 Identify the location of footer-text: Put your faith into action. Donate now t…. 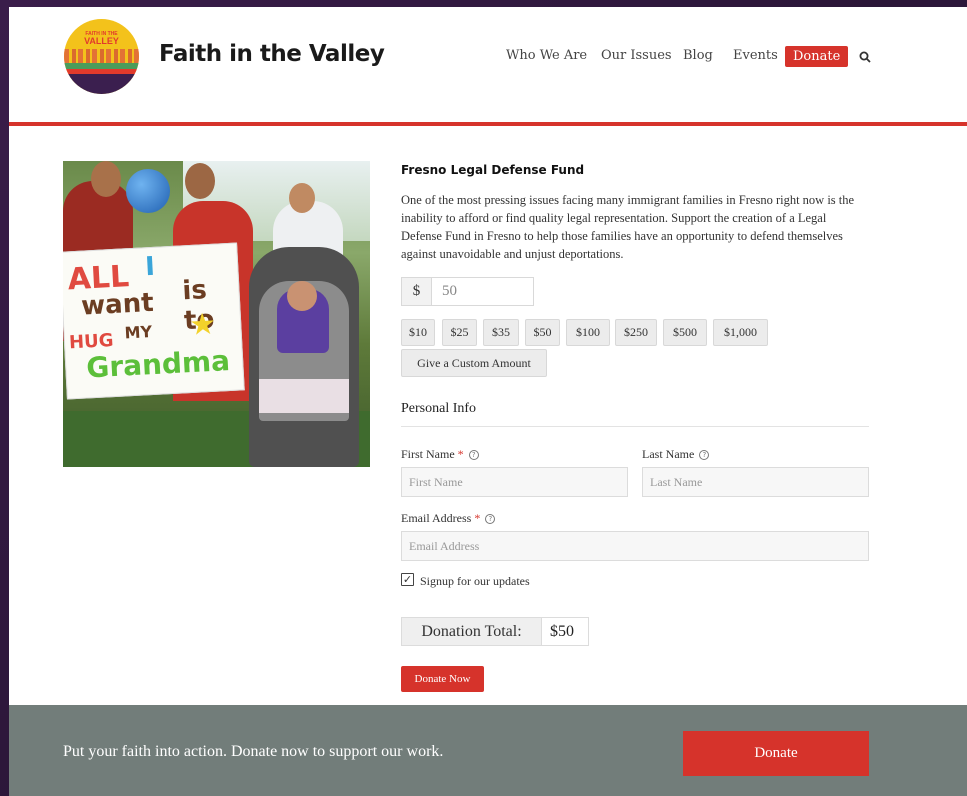
(253, 751).